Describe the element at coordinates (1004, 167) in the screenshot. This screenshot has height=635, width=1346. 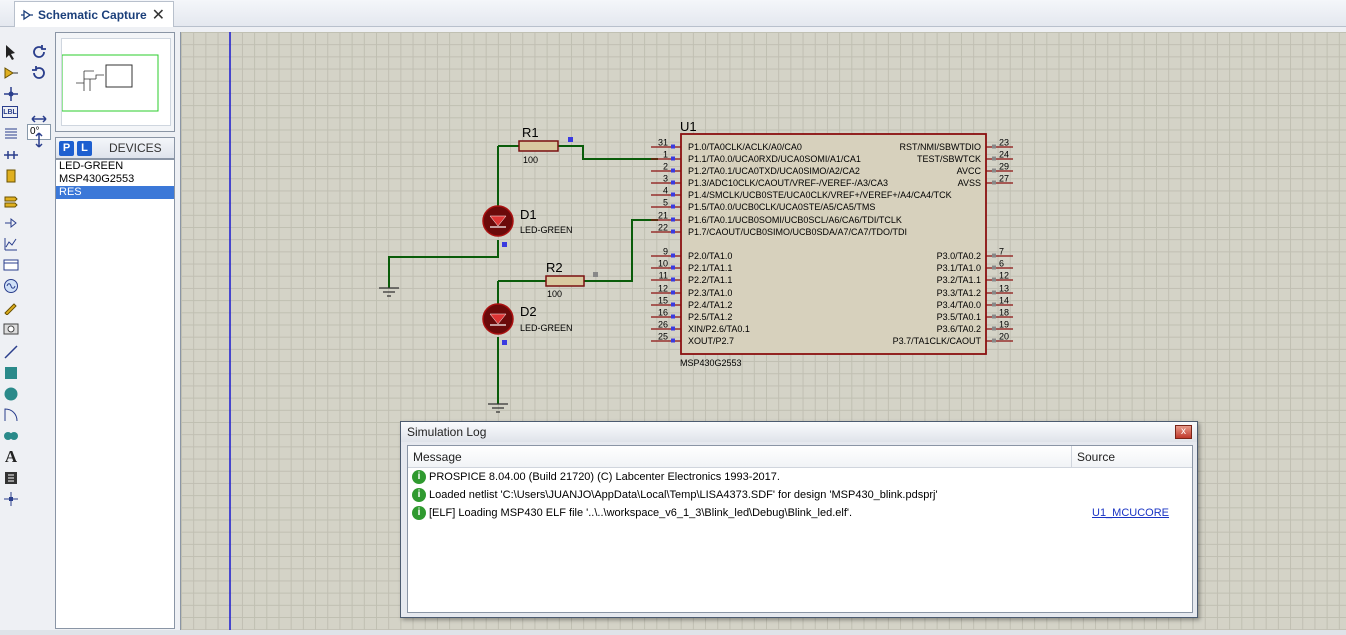
I see `pin-number: 29` at that location.